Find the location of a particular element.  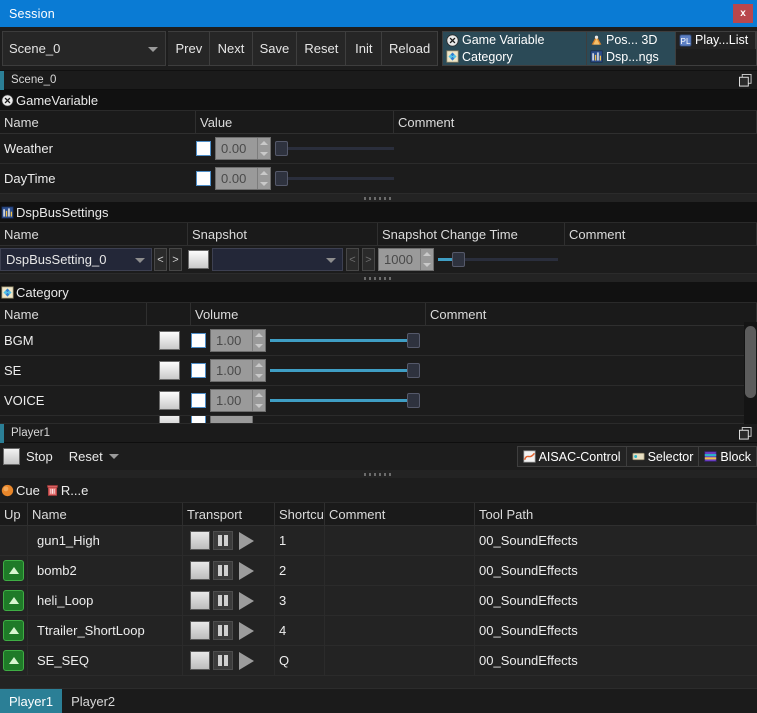

change-time-down-button is located at coordinates (427, 265).